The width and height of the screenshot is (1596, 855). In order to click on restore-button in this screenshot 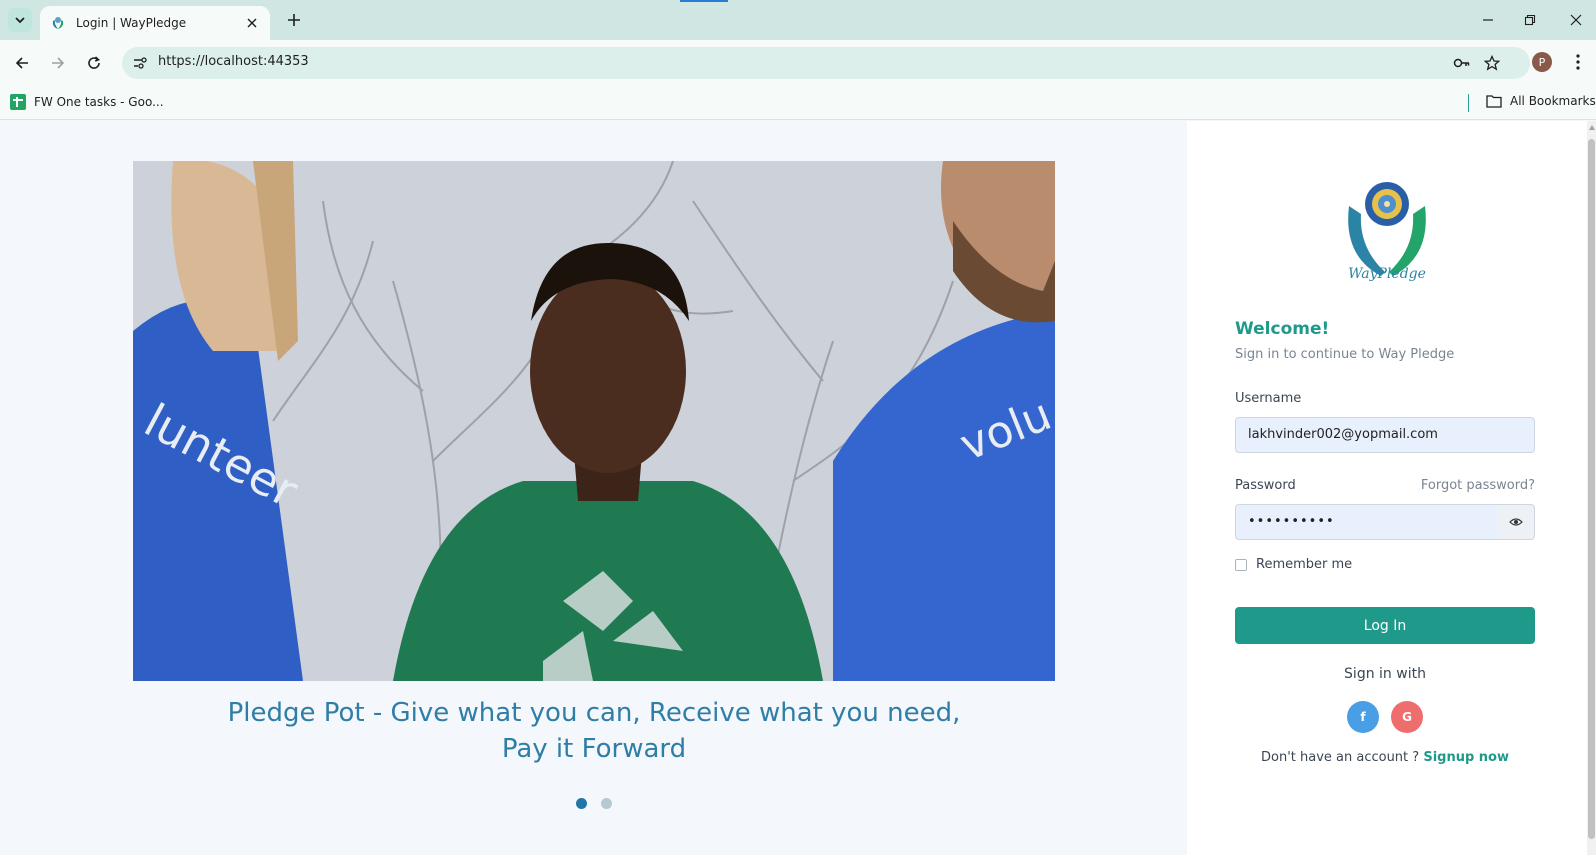, I will do `click(1530, 20)`.